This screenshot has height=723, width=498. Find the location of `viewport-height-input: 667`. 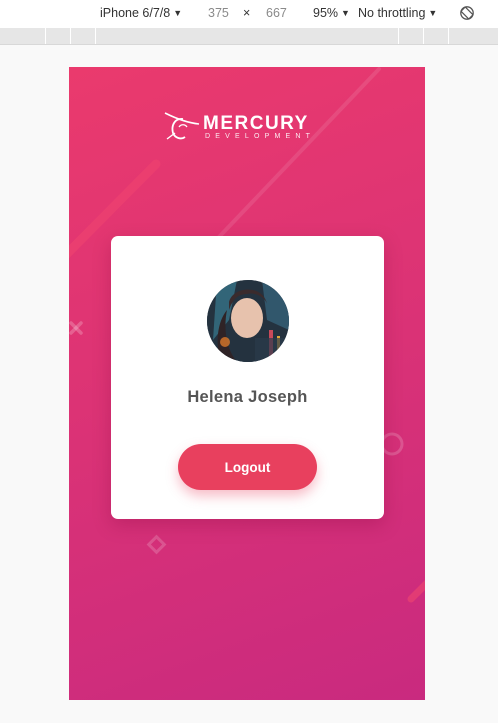

viewport-height-input: 667 is located at coordinates (276, 13).